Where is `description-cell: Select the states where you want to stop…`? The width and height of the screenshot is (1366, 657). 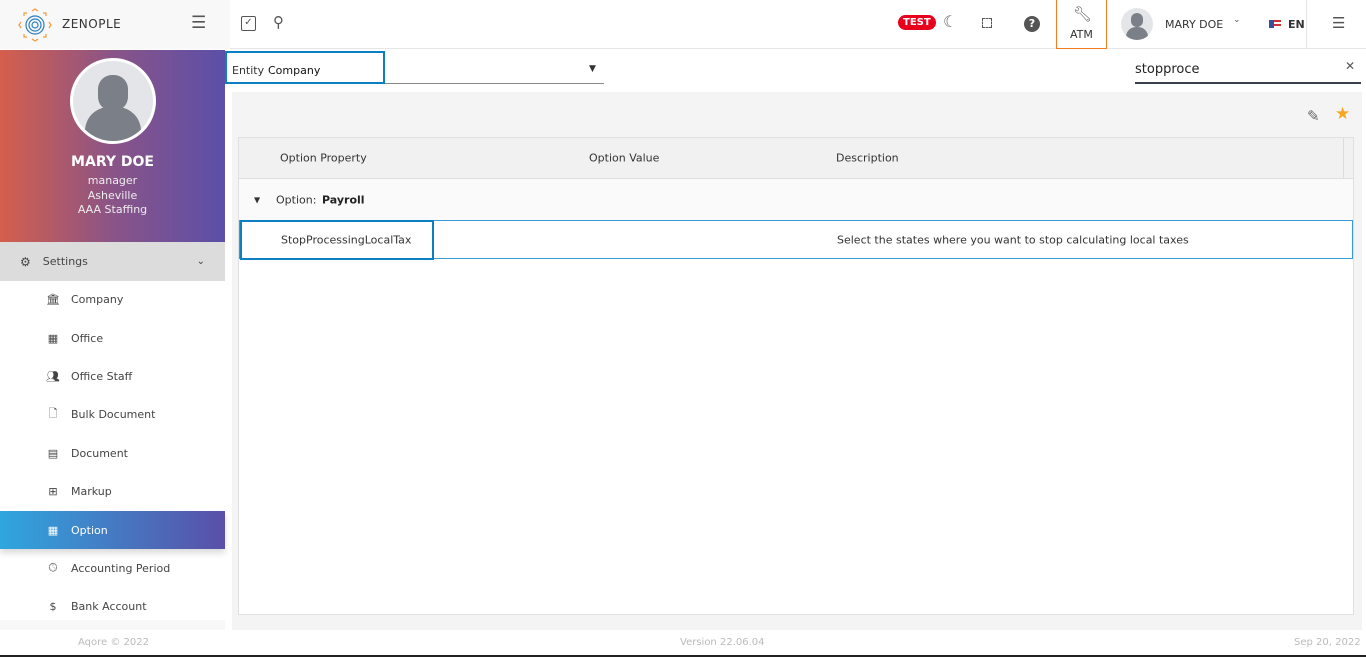
description-cell: Select the states where you want to stop… is located at coordinates (1013, 239).